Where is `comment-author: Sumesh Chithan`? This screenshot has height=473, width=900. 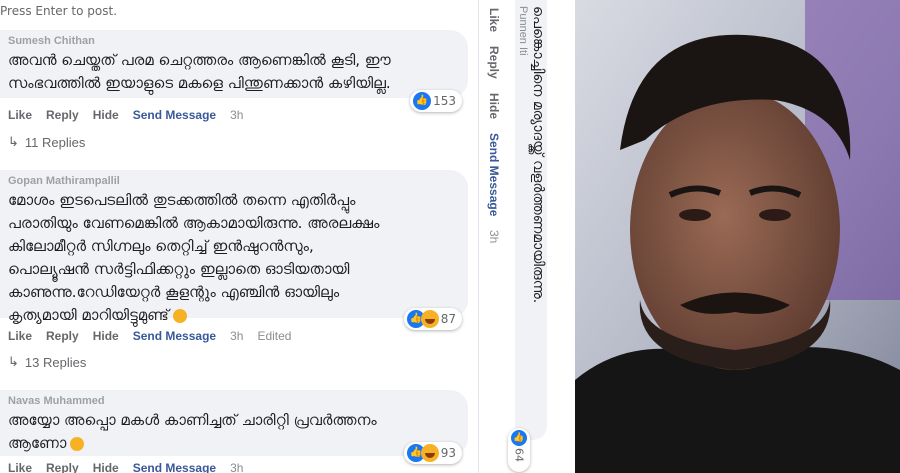 comment-author: Sumesh Chithan is located at coordinates (232, 41).